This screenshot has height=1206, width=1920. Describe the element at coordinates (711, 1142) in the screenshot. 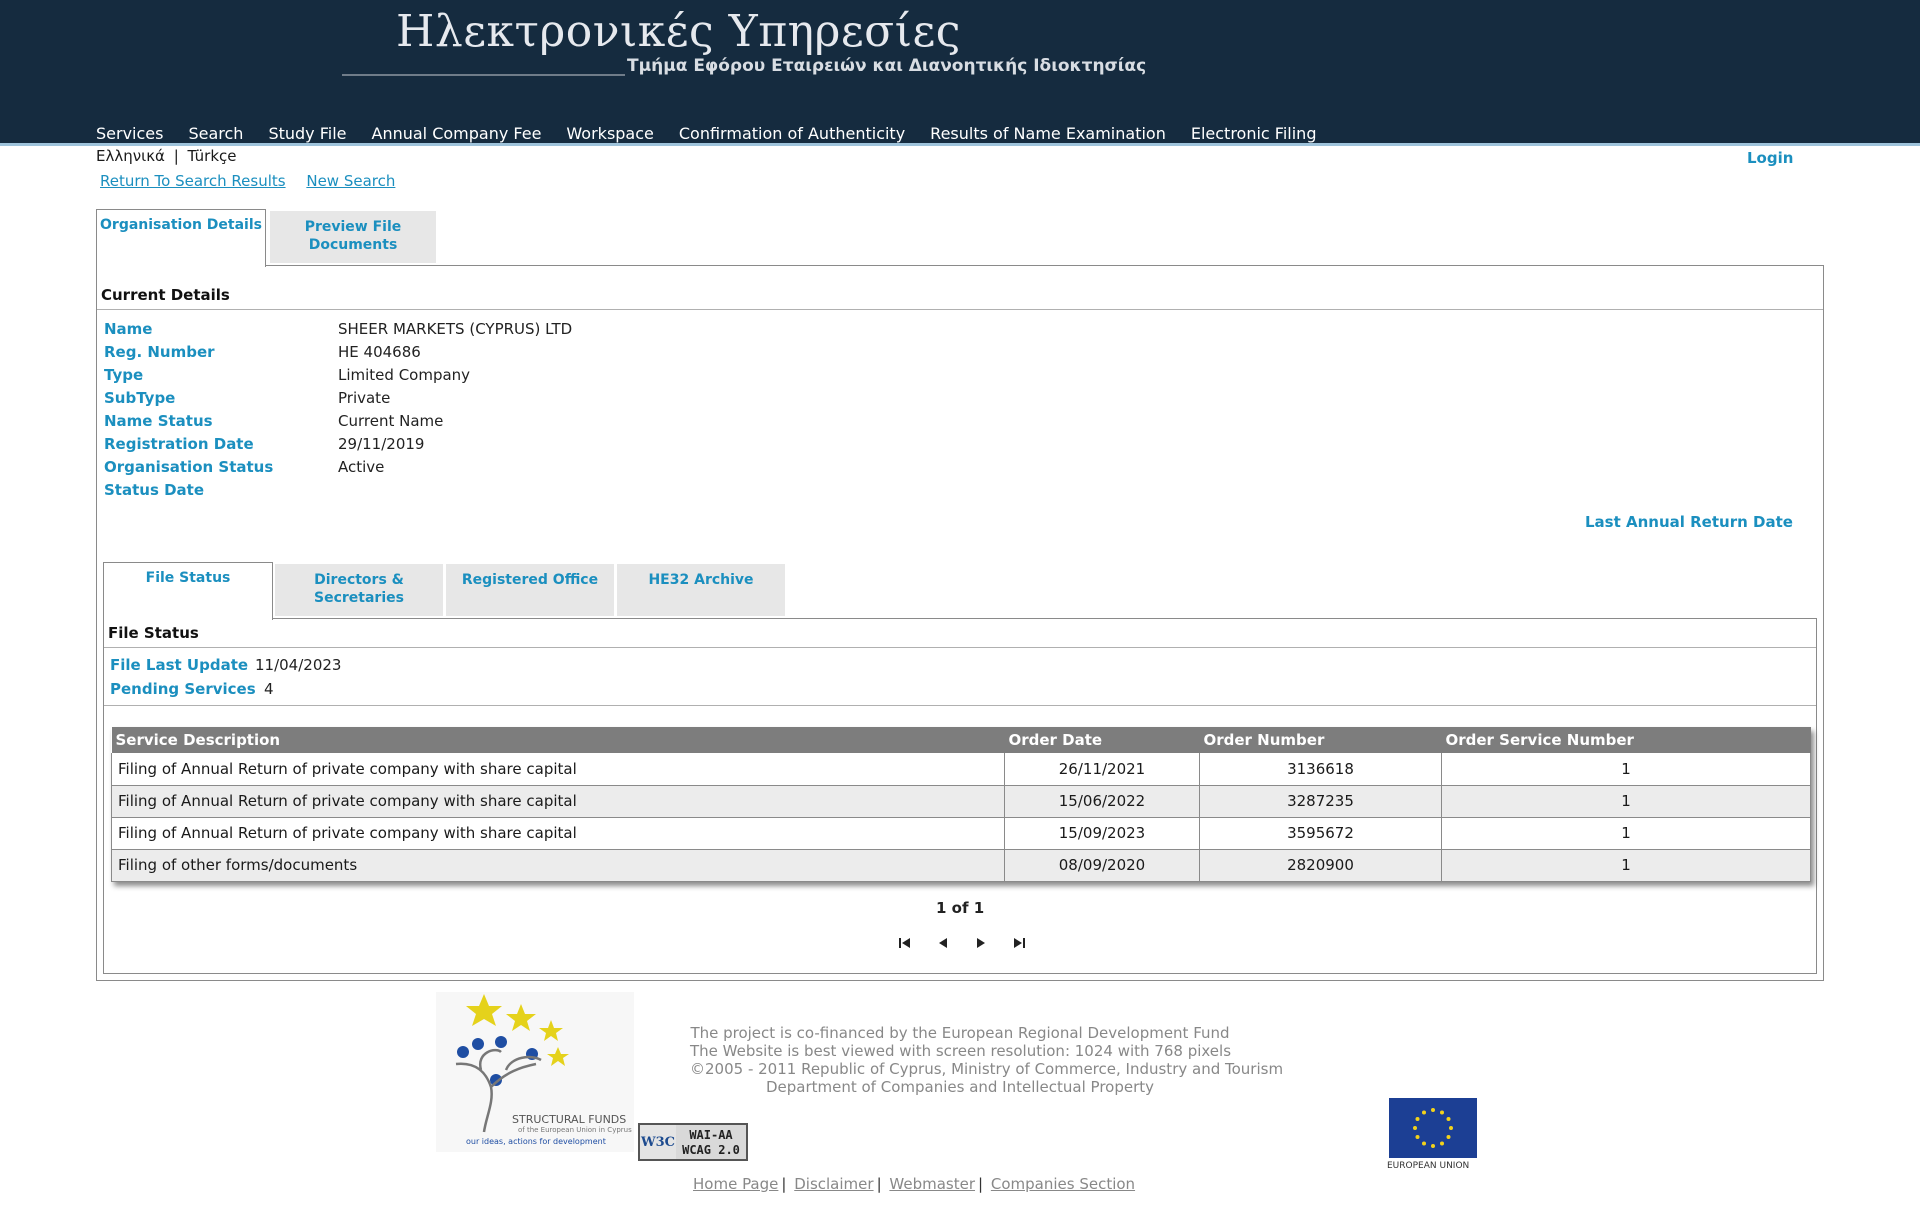

I see `wcag-label: WAI-AA WCAG 2.0` at that location.